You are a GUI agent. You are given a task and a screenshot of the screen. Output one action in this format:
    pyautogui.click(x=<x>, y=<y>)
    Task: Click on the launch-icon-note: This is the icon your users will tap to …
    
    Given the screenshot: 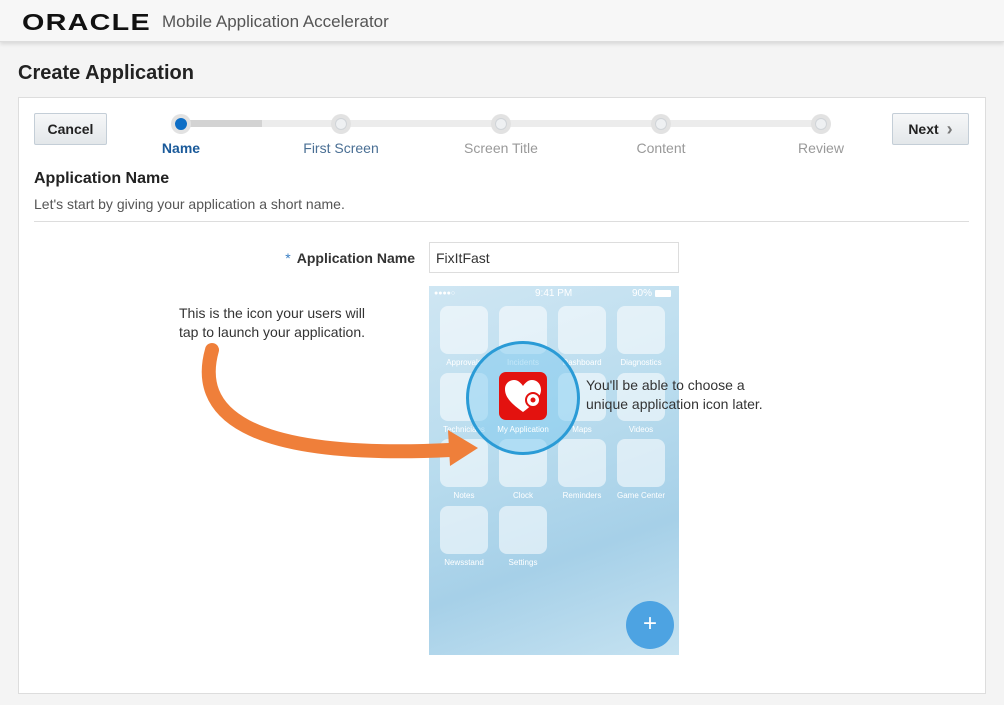 What is the action you would take?
    pyautogui.click(x=272, y=322)
    